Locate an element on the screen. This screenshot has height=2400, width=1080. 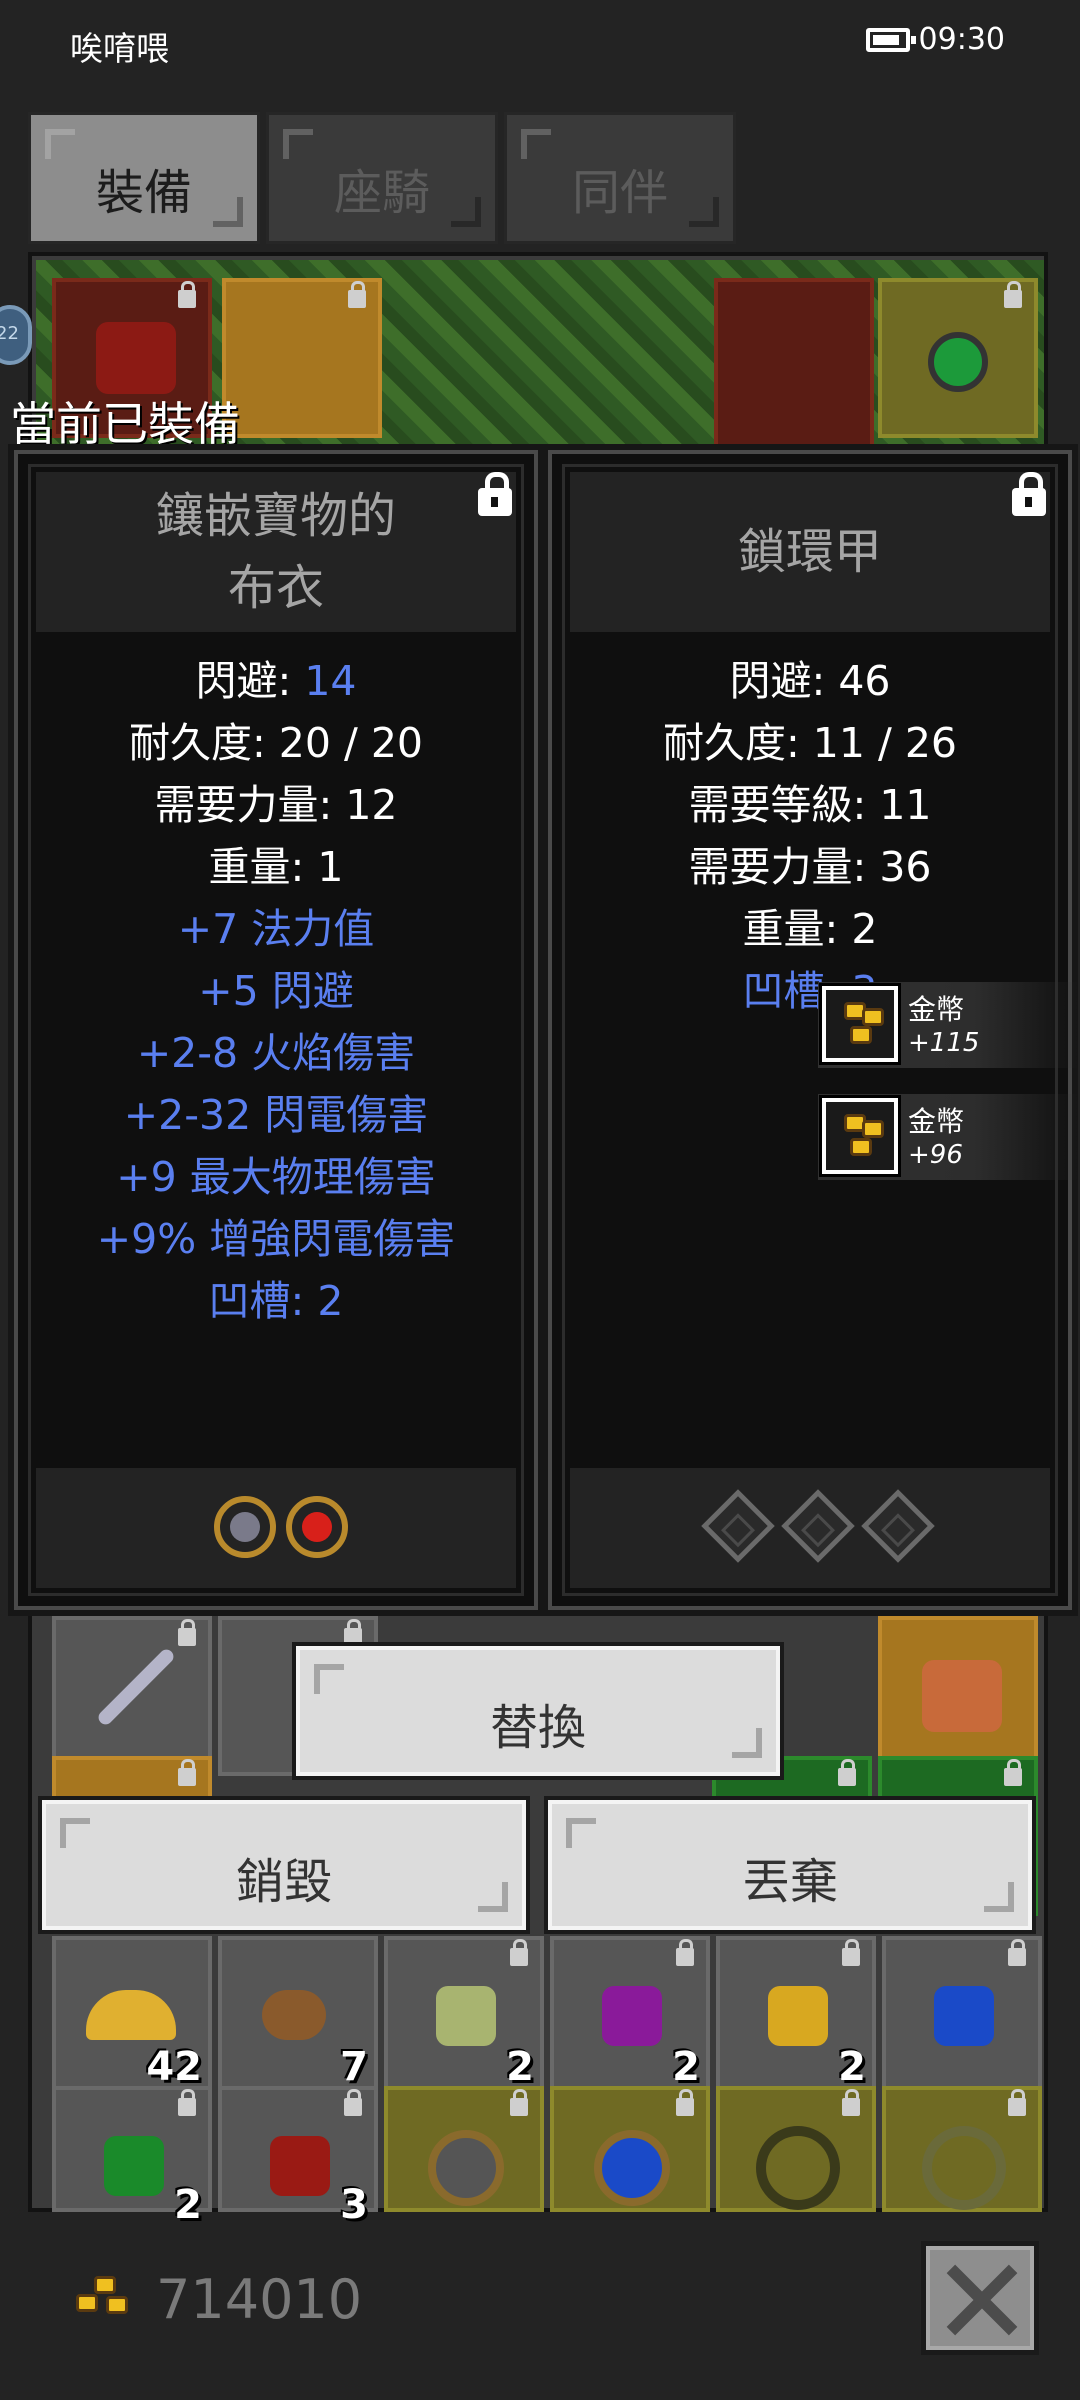
inventory-slot-gem-yellow: 2 is located at coordinates (796, 2016).